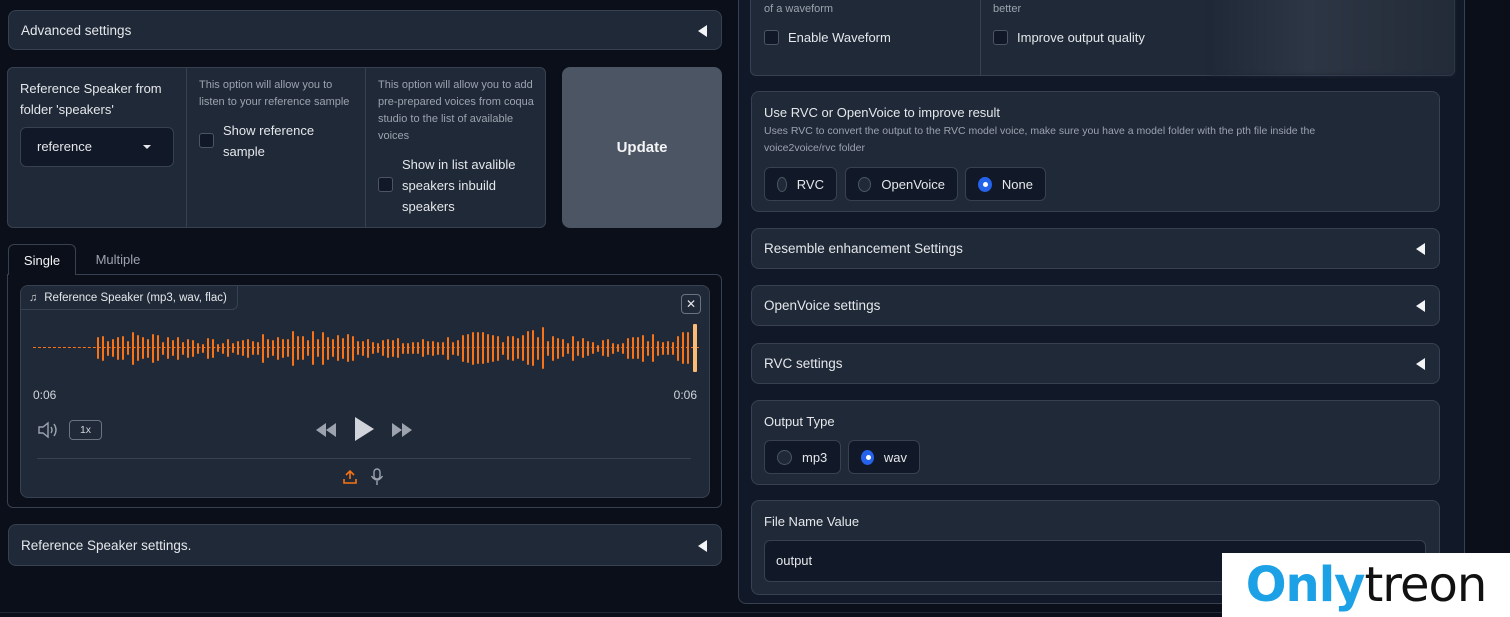 This screenshot has height=617, width=1510. Describe the element at coordinates (1095, 248) in the screenshot. I see `resemble-settings-accordion: Resemble enhancement Settings` at that location.